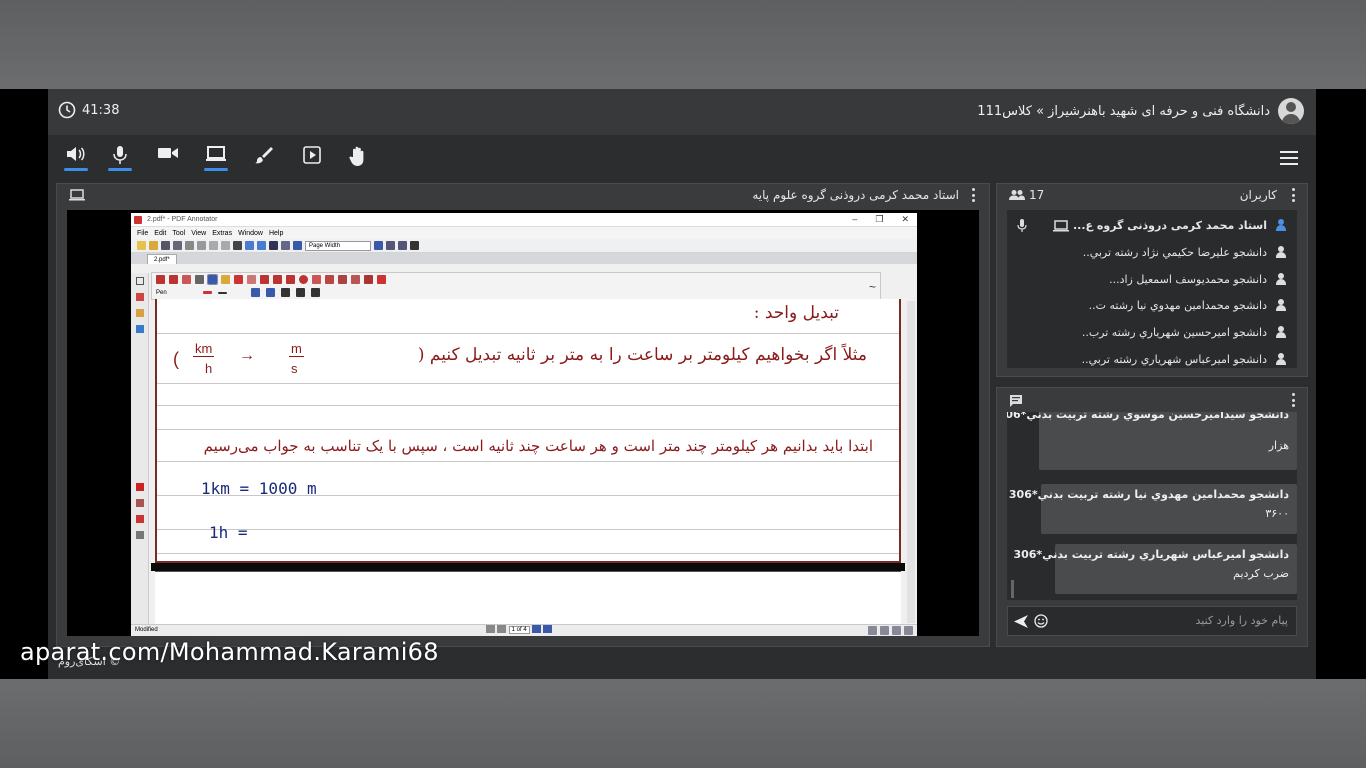  What do you see at coordinates (796, 313) in the screenshot?
I see `note-heading: تبدیل واحد :` at bounding box center [796, 313].